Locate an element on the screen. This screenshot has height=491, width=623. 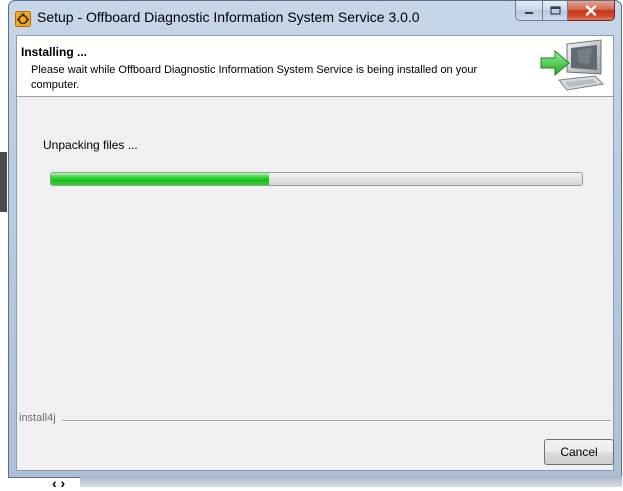
close-button is located at coordinates (591, 11).